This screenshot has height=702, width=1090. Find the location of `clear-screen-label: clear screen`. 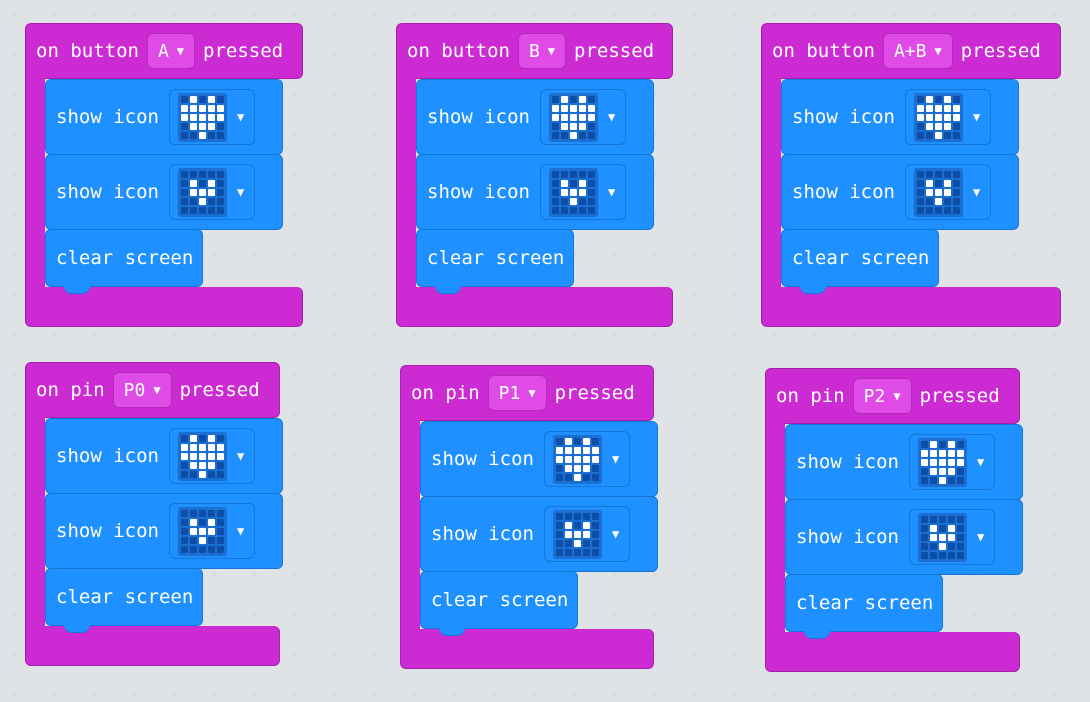

clear-screen-label: clear screen is located at coordinates (500, 600).